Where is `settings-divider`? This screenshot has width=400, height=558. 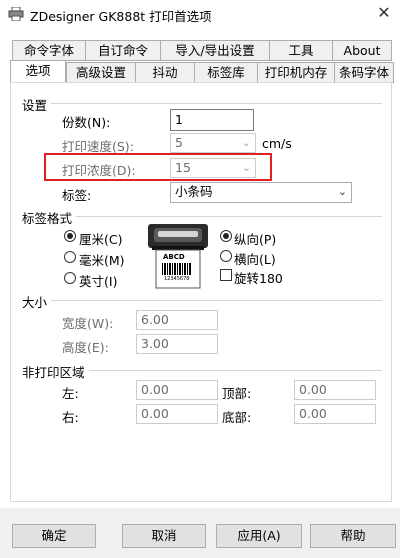 settings-divider is located at coordinates (202, 103).